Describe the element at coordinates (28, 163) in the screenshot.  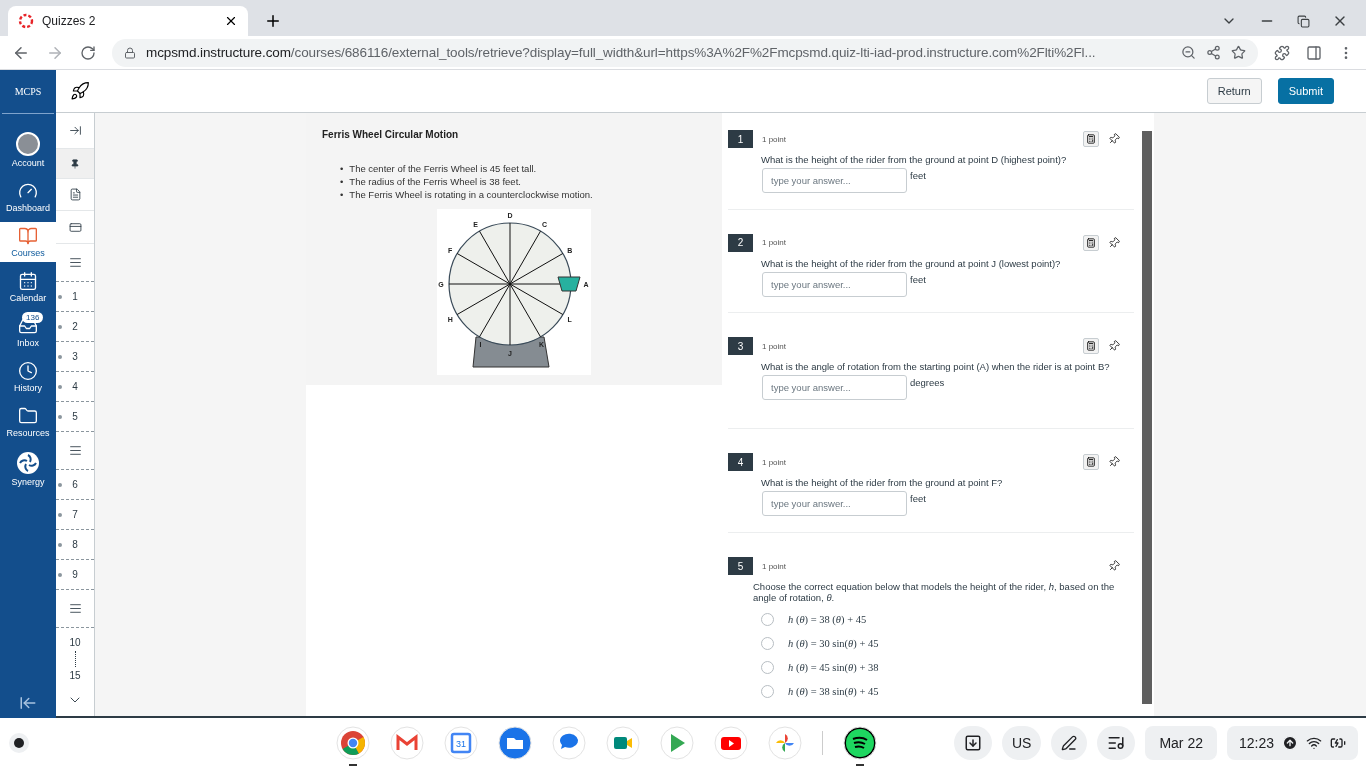
I see `nav-label: Account` at that location.